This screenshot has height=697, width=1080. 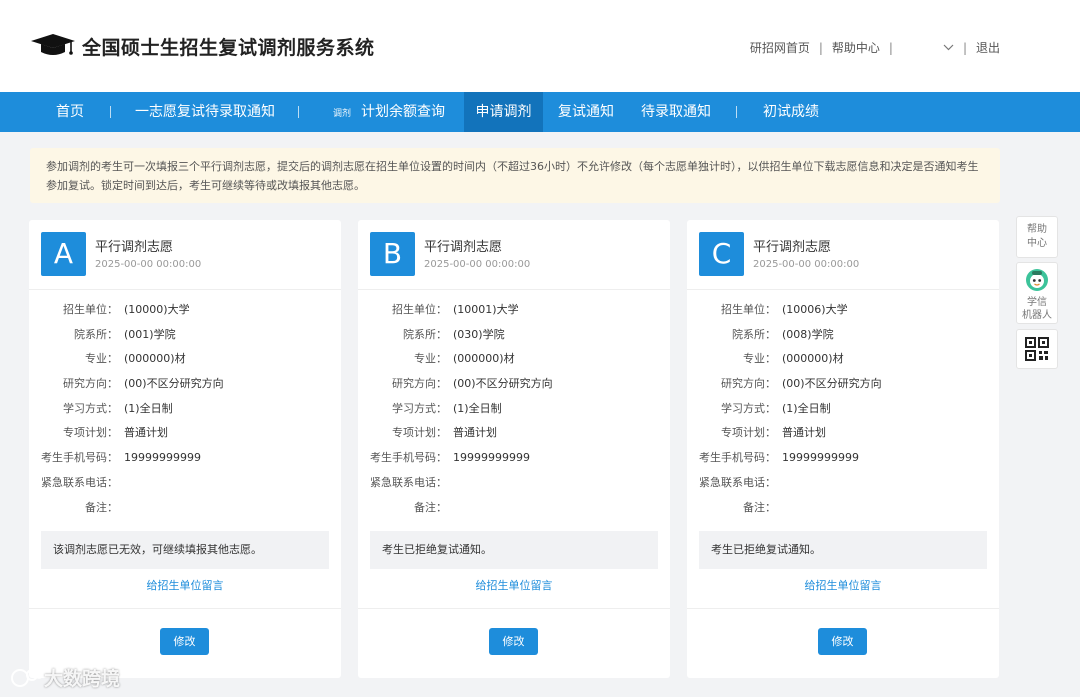 What do you see at coordinates (780, 47) in the screenshot?
I see `home-link: 研招网首页` at bounding box center [780, 47].